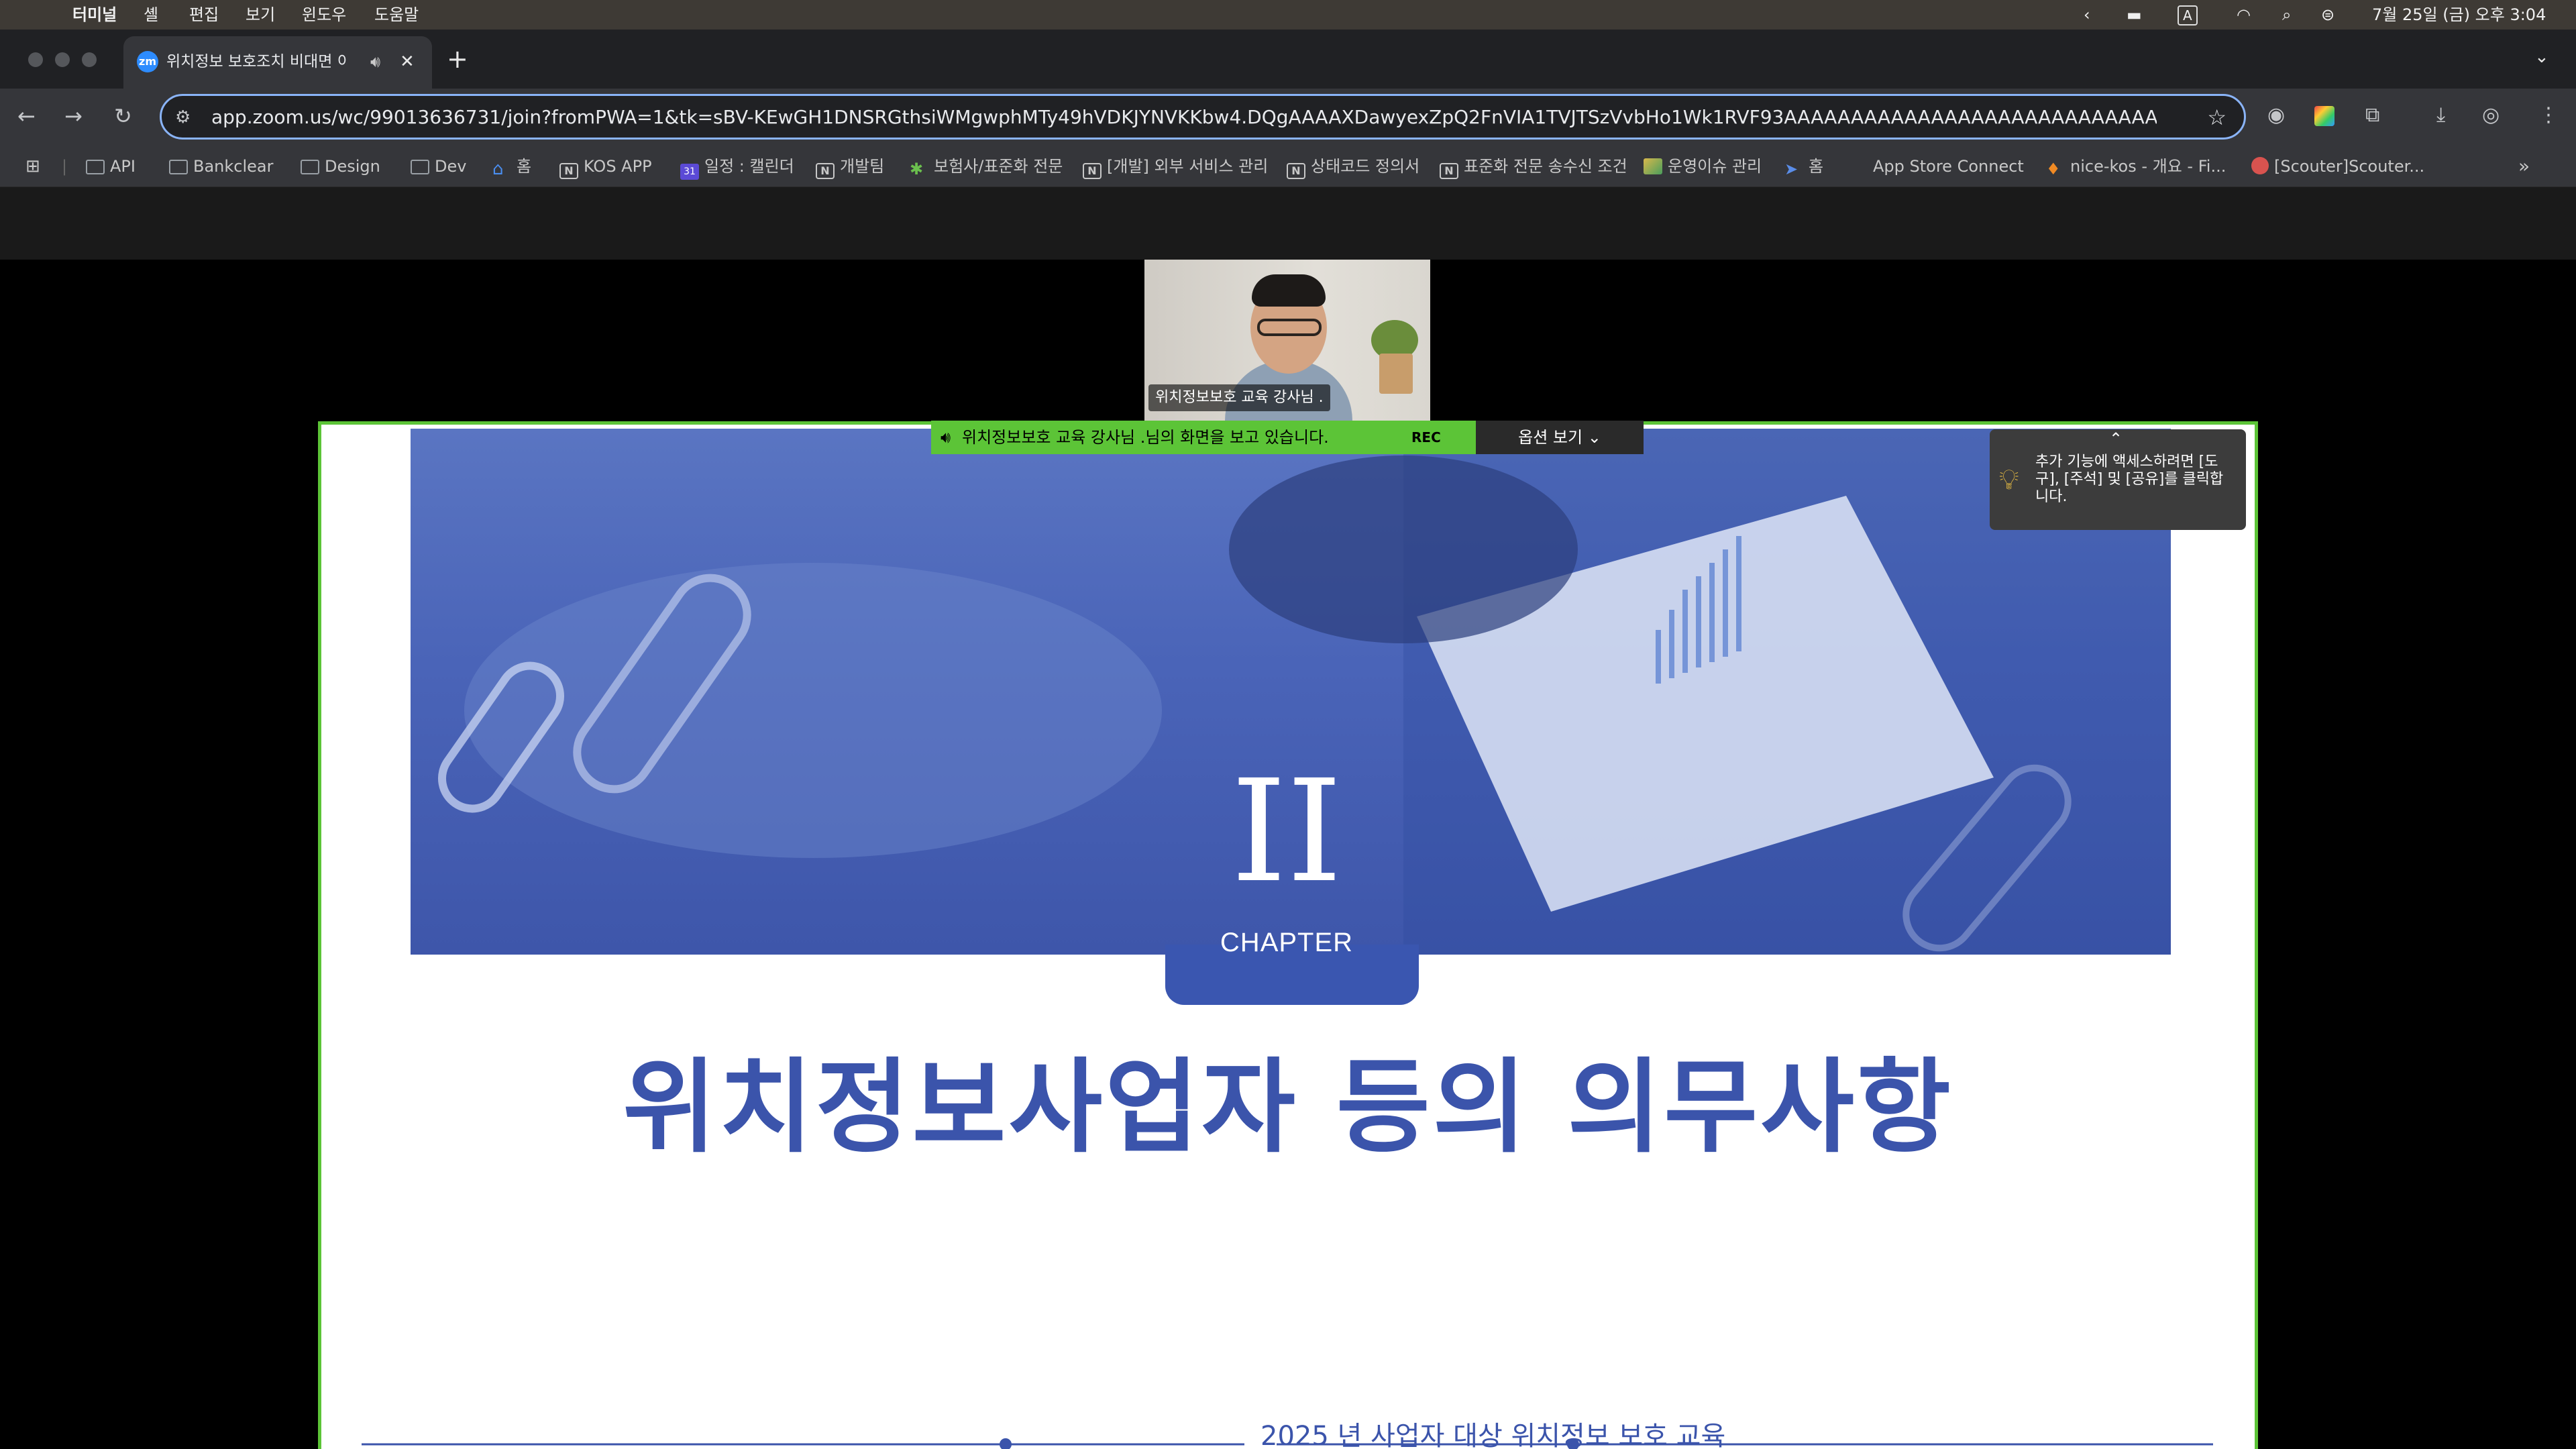  What do you see at coordinates (1188, 166) in the screenshot?
I see `bookmark-label: [개발] 외부 서비스 관리` at bounding box center [1188, 166].